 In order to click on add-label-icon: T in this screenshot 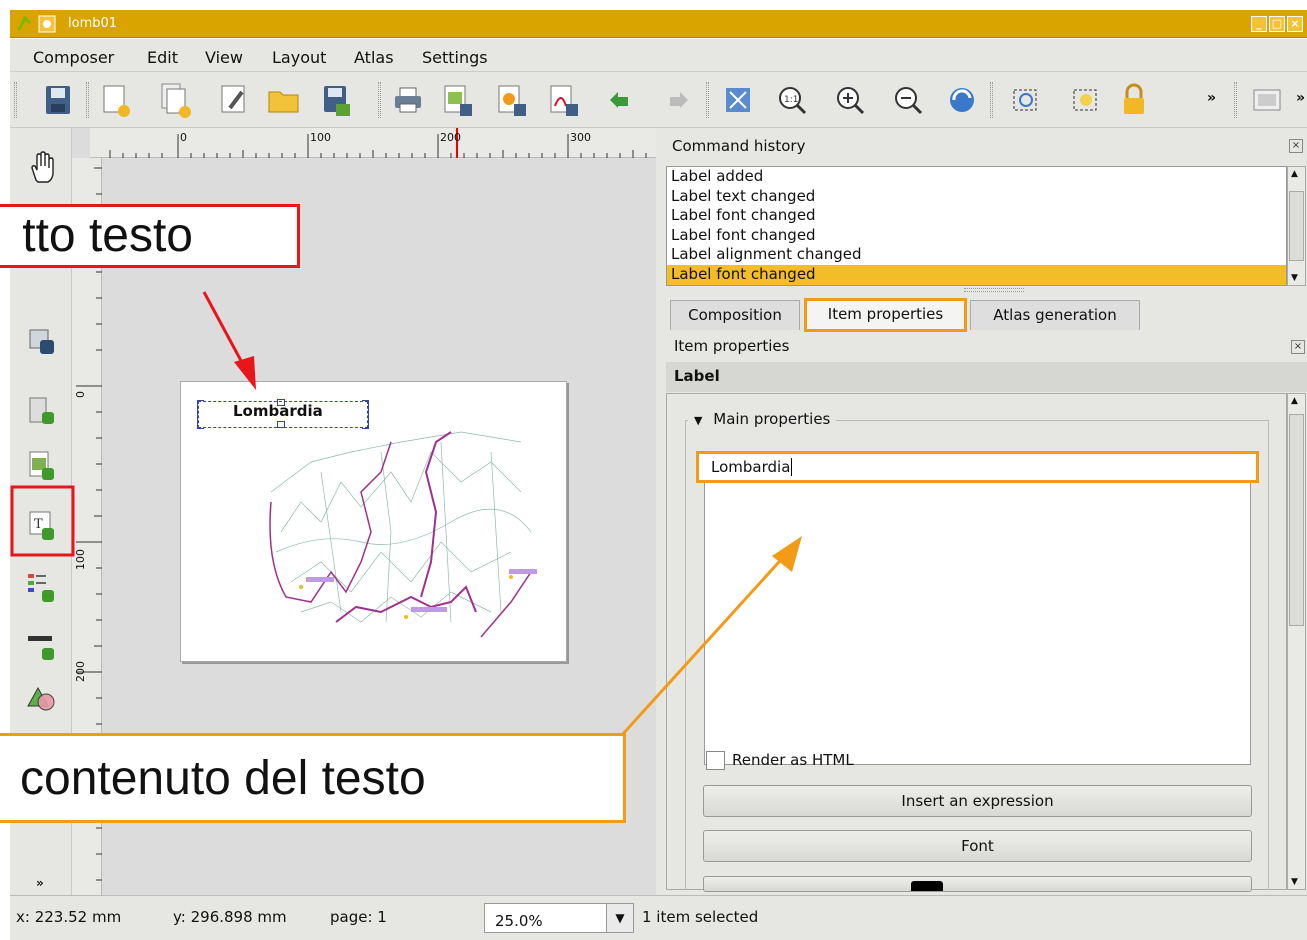, I will do `click(42, 526)`.